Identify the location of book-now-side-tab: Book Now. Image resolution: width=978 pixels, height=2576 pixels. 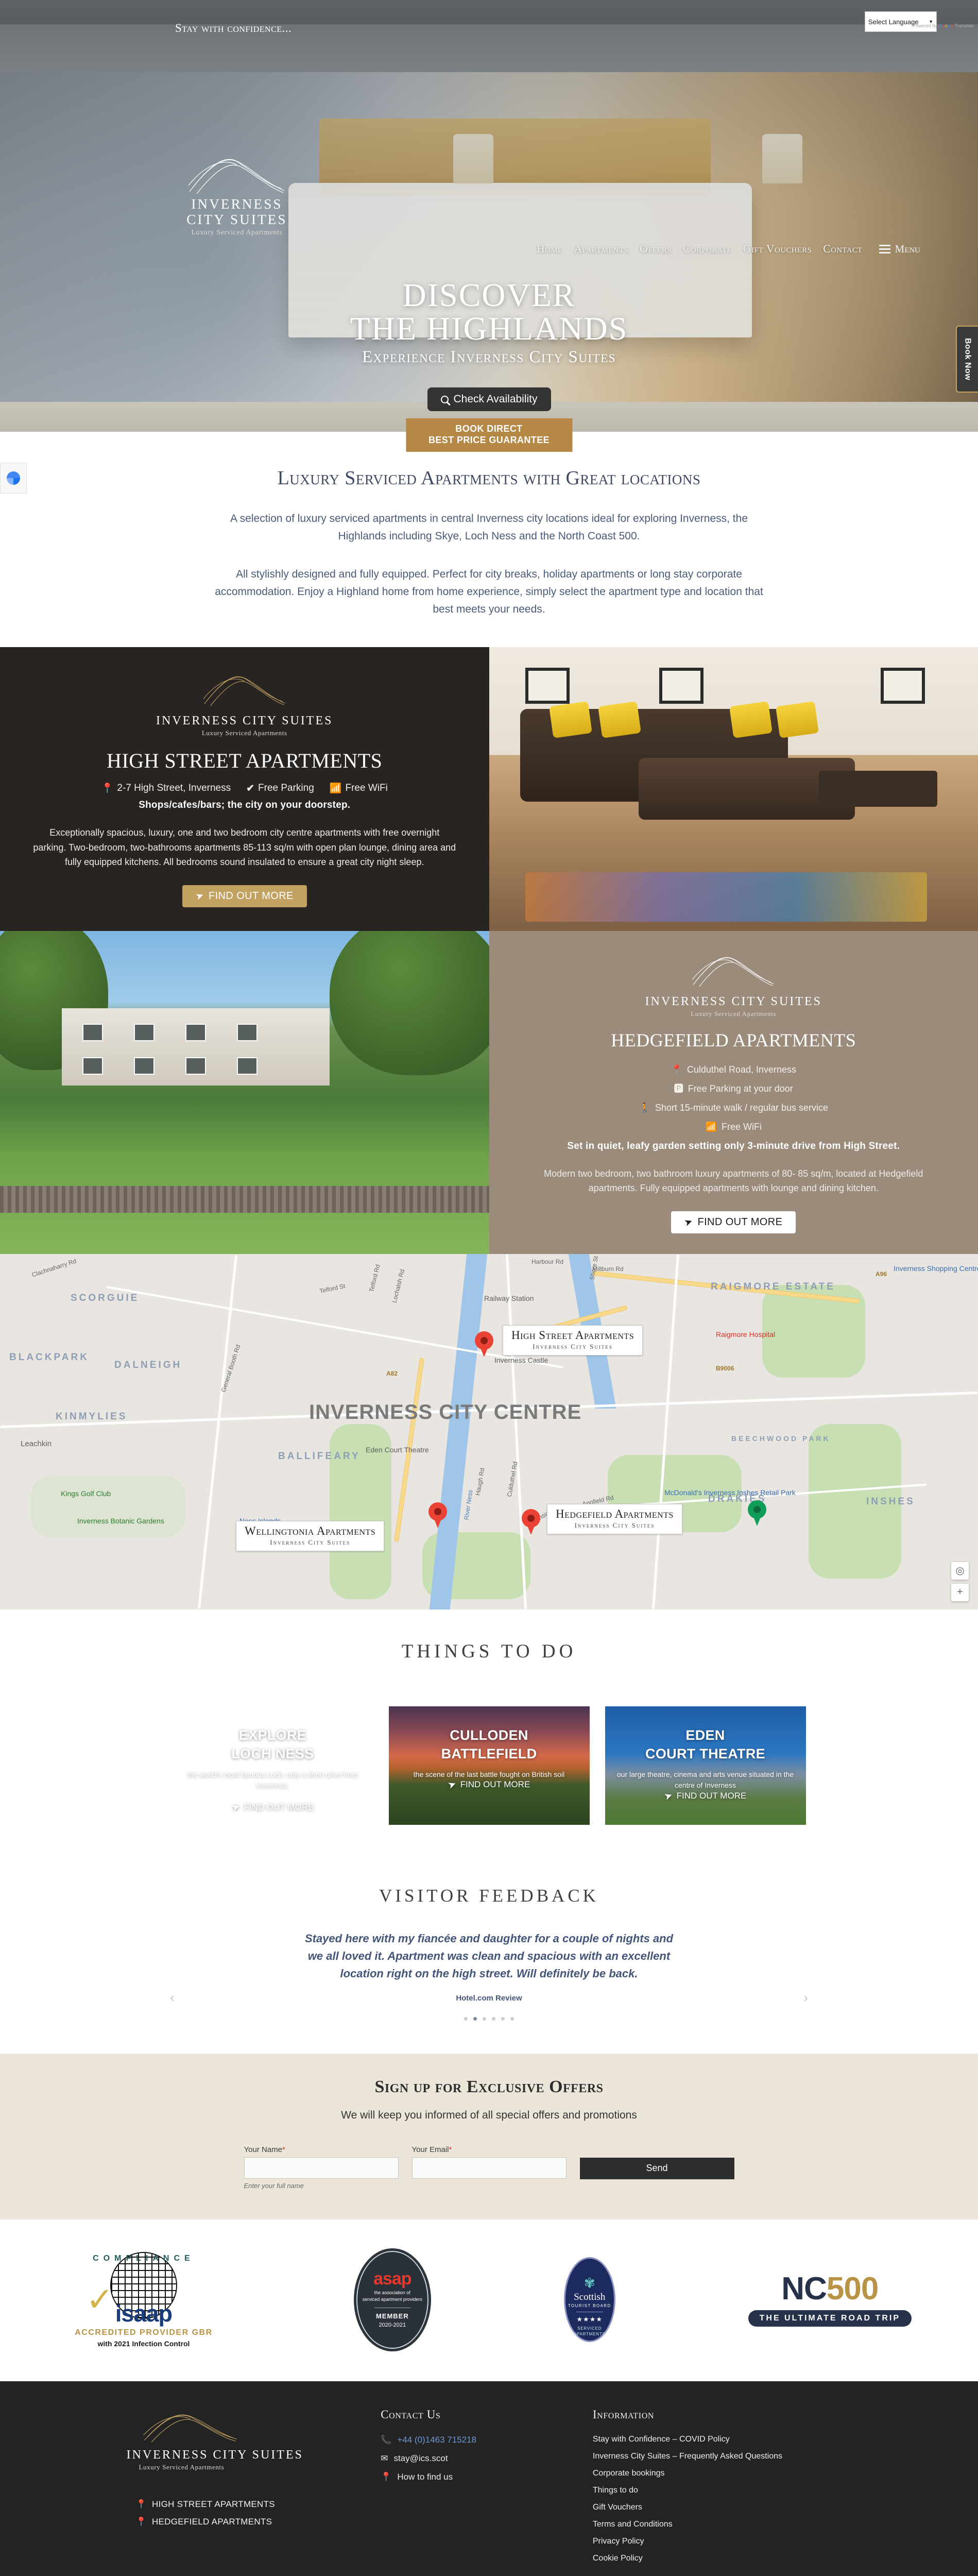
(967, 359).